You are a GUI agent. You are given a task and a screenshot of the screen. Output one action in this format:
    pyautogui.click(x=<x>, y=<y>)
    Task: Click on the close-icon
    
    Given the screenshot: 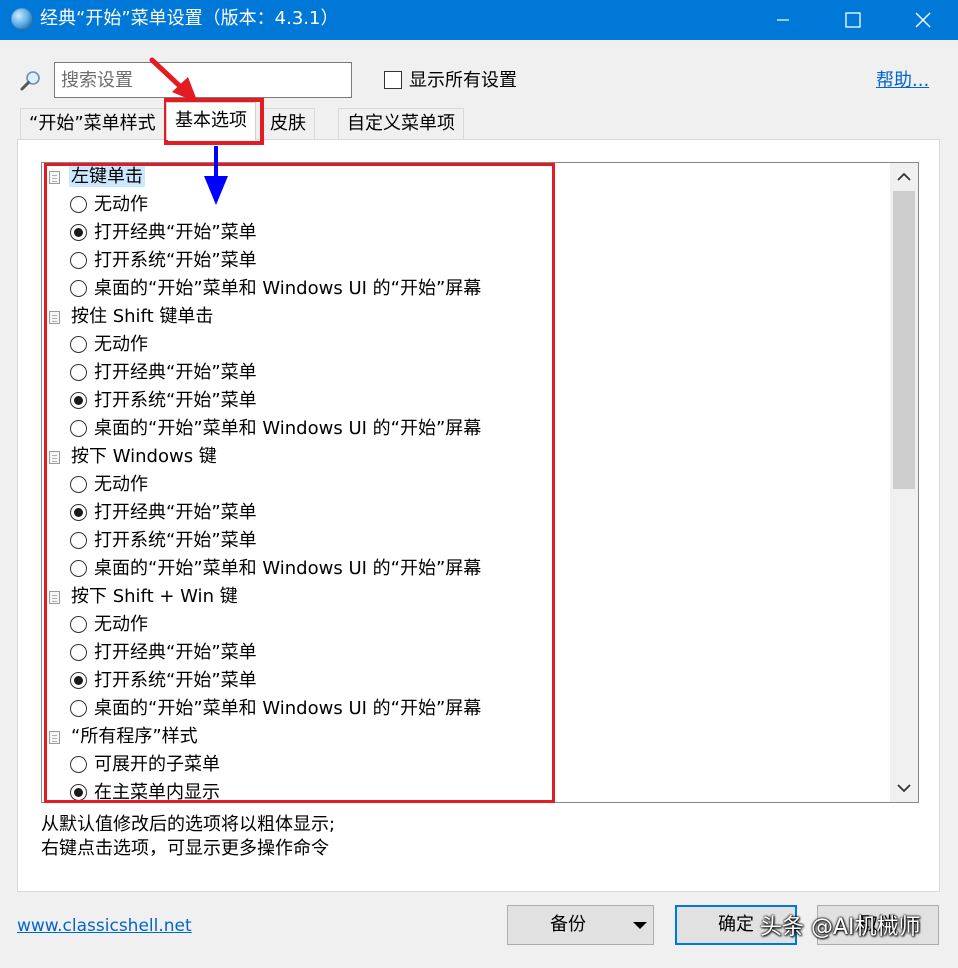 What is the action you would take?
    pyautogui.click(x=923, y=20)
    